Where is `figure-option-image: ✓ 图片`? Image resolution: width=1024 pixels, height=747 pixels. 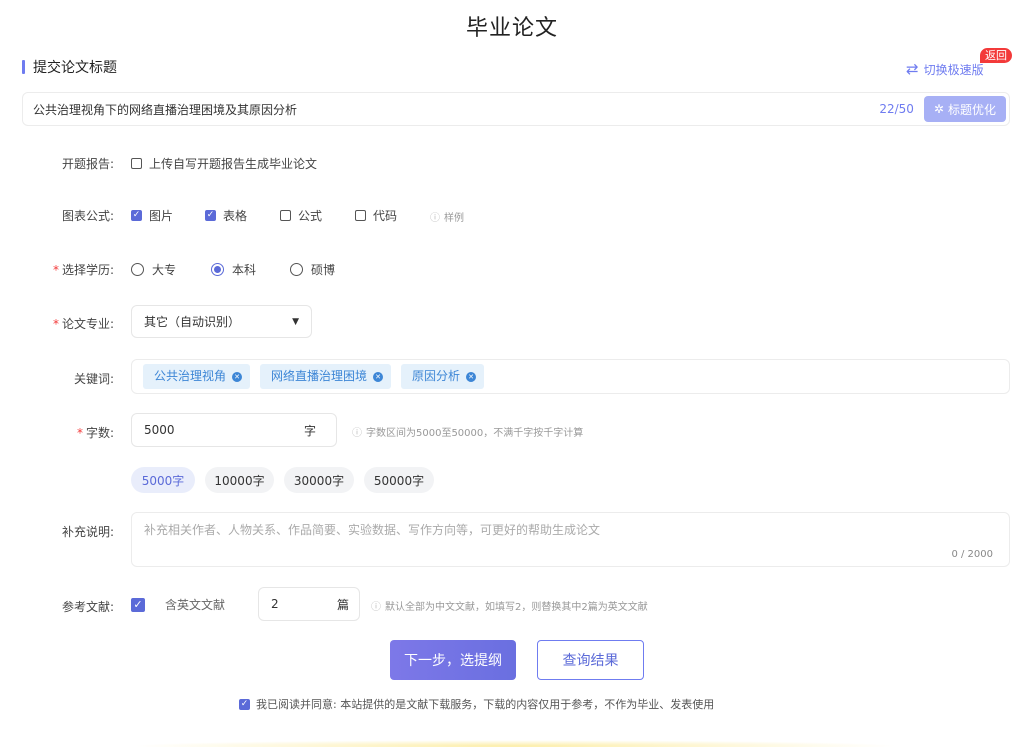 figure-option-image: ✓ 图片 is located at coordinates (152, 215).